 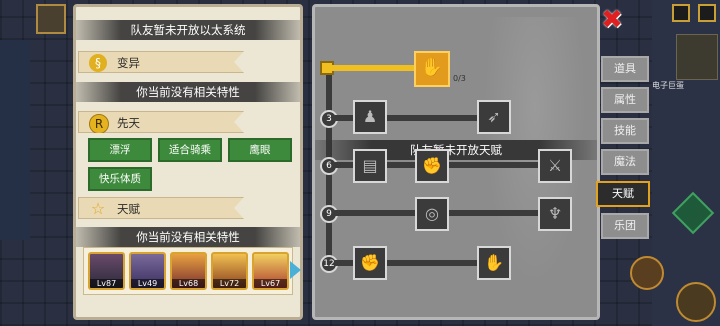 I want to click on root-talent-count: 0/3, so click(x=459, y=78).